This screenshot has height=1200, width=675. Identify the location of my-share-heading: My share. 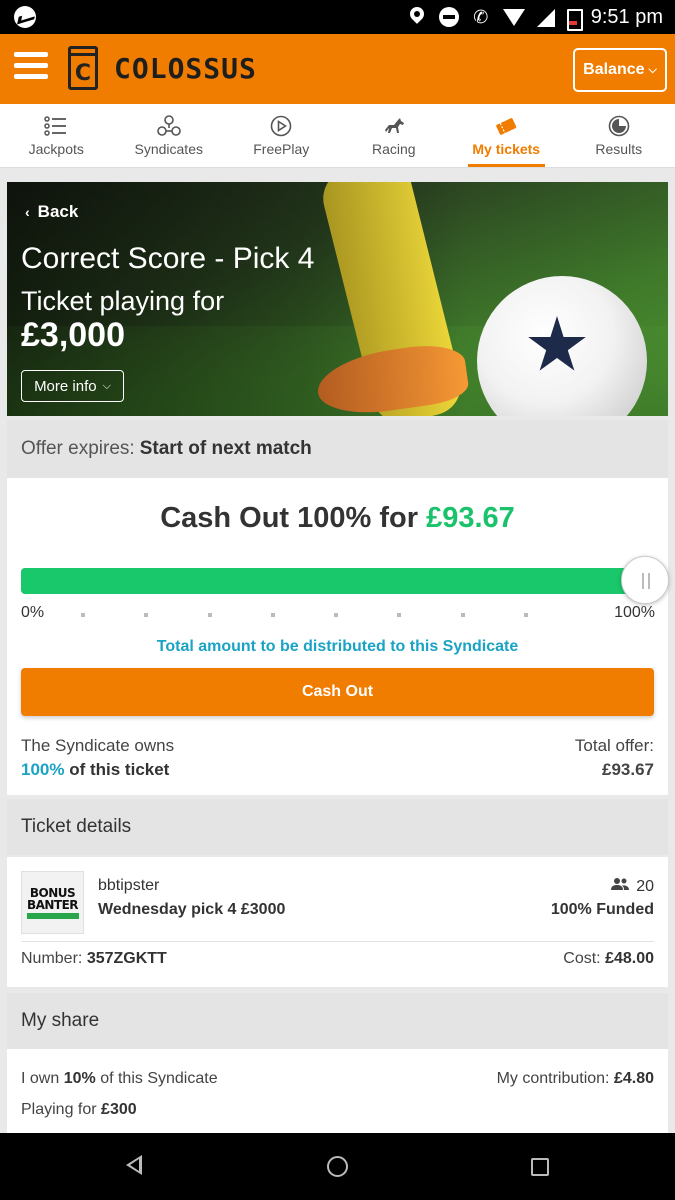
(337, 1021).